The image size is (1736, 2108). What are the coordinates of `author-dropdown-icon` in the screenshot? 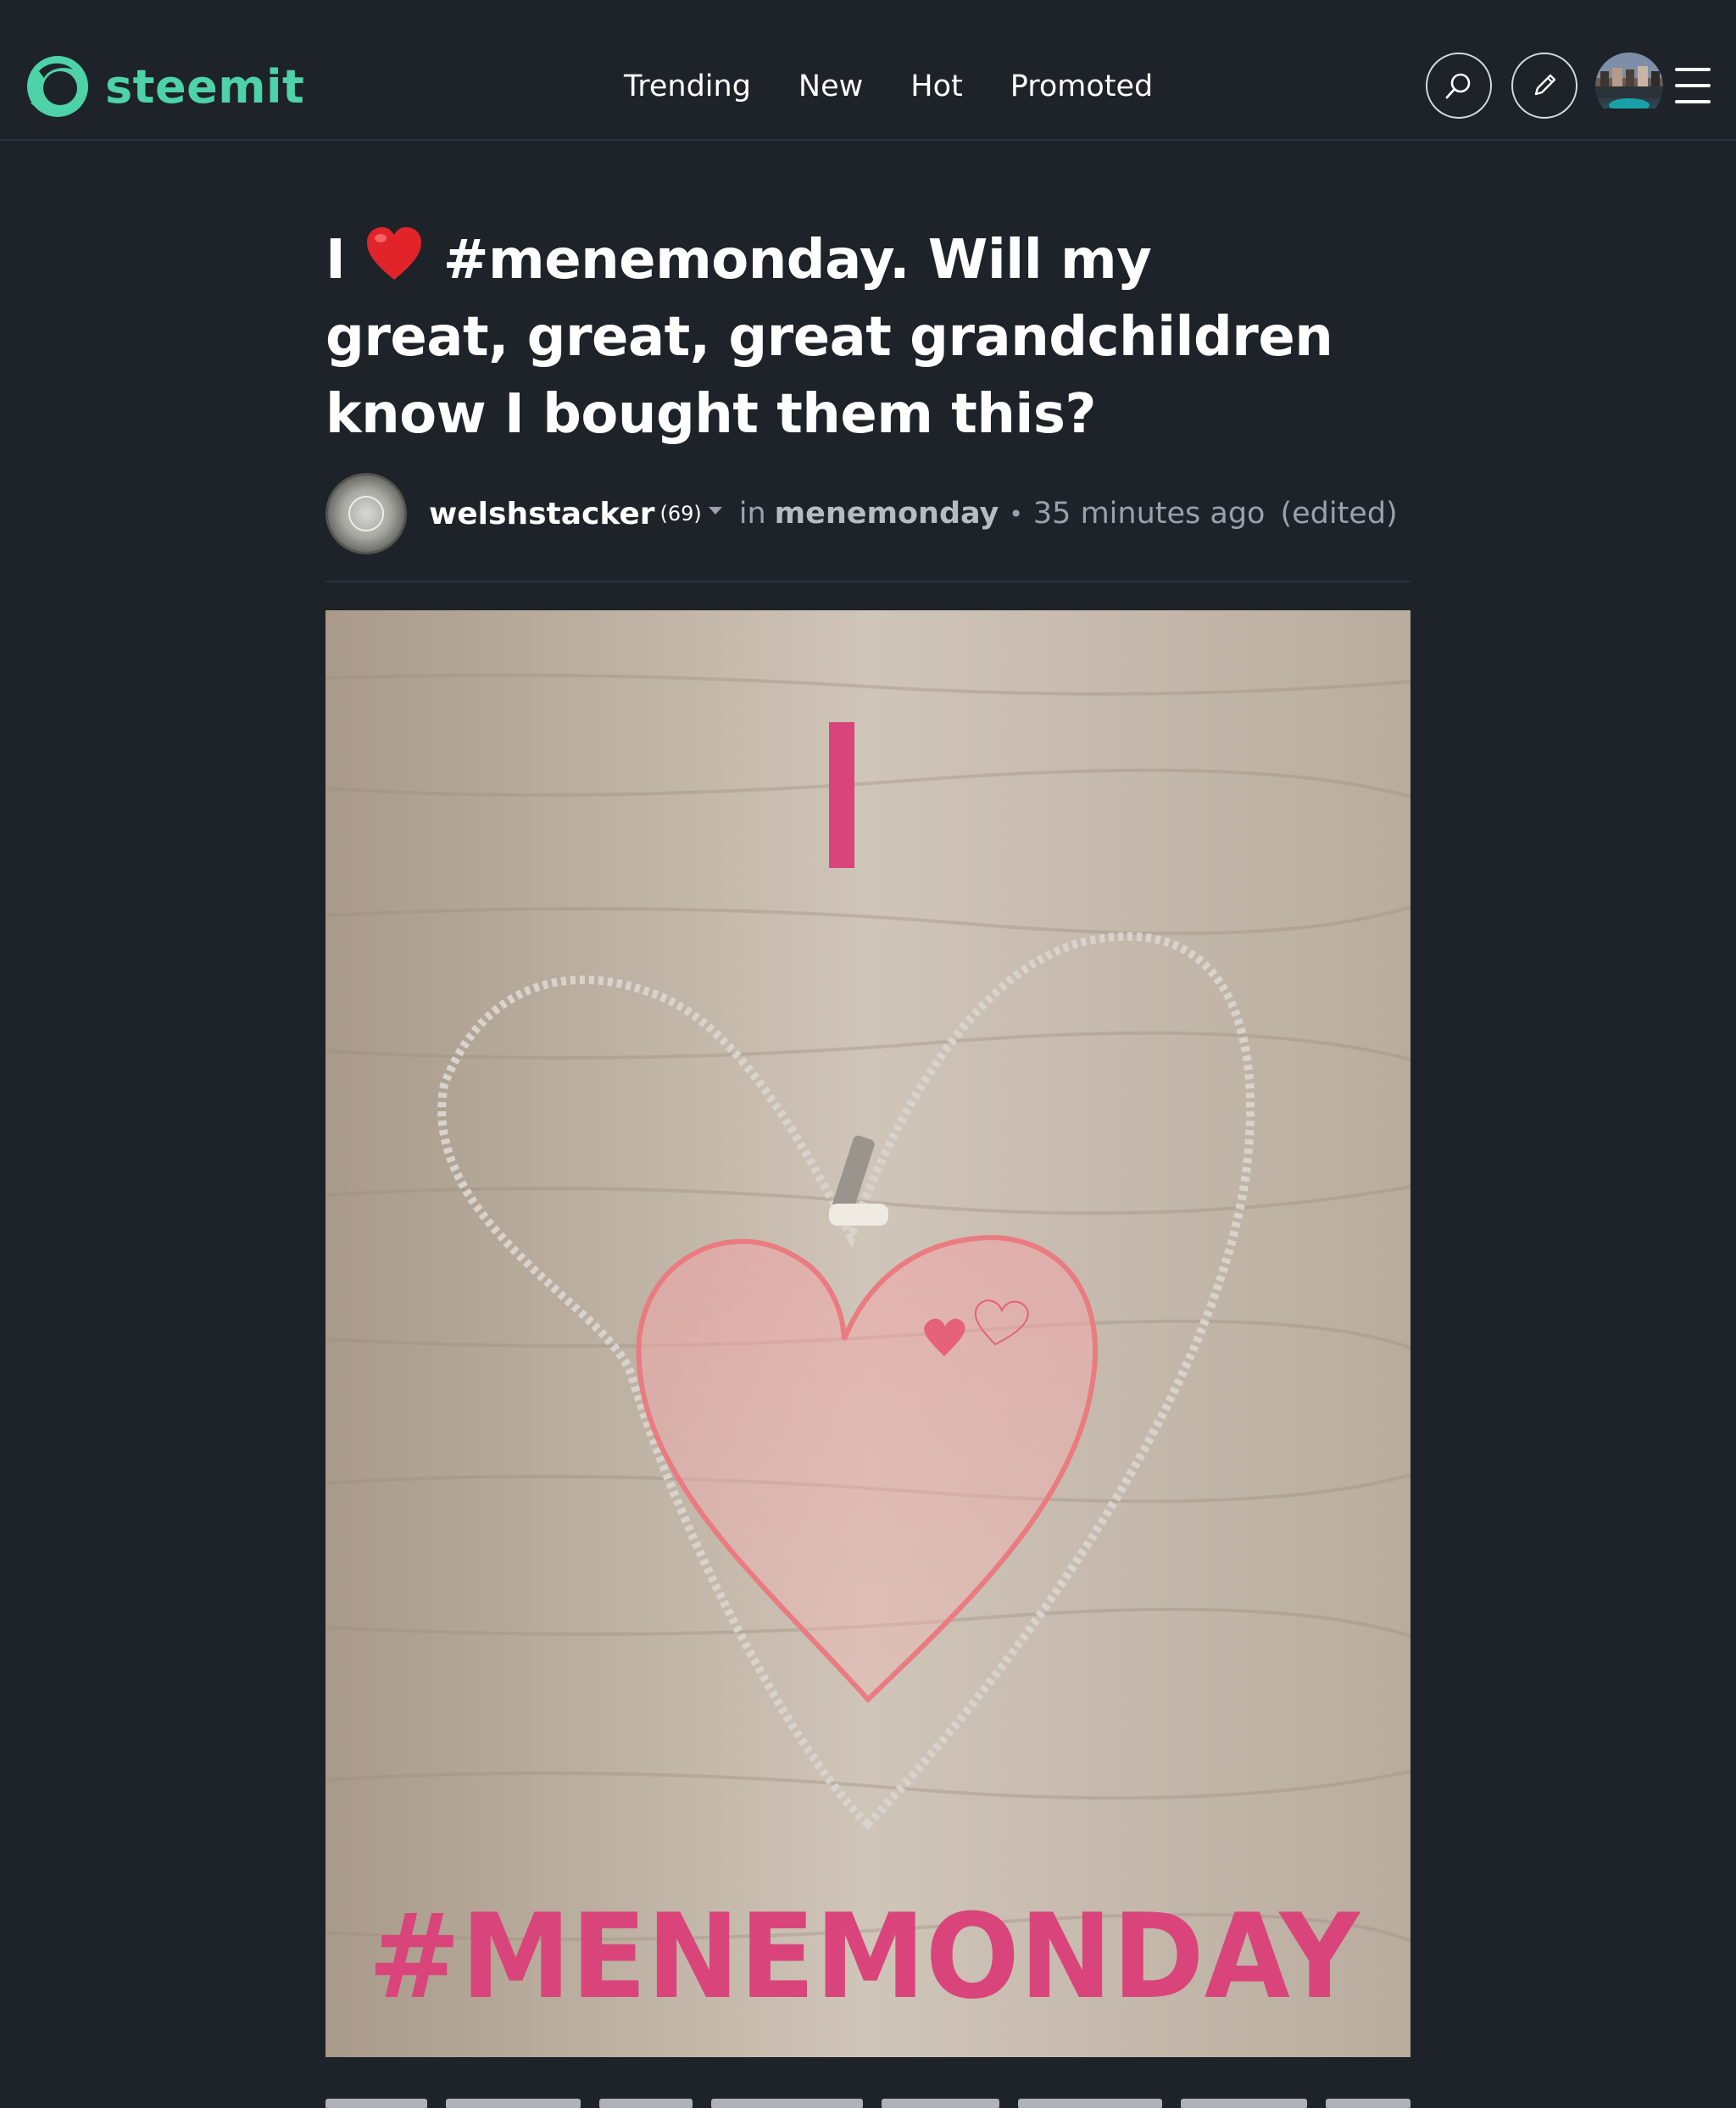 It's located at (715, 510).